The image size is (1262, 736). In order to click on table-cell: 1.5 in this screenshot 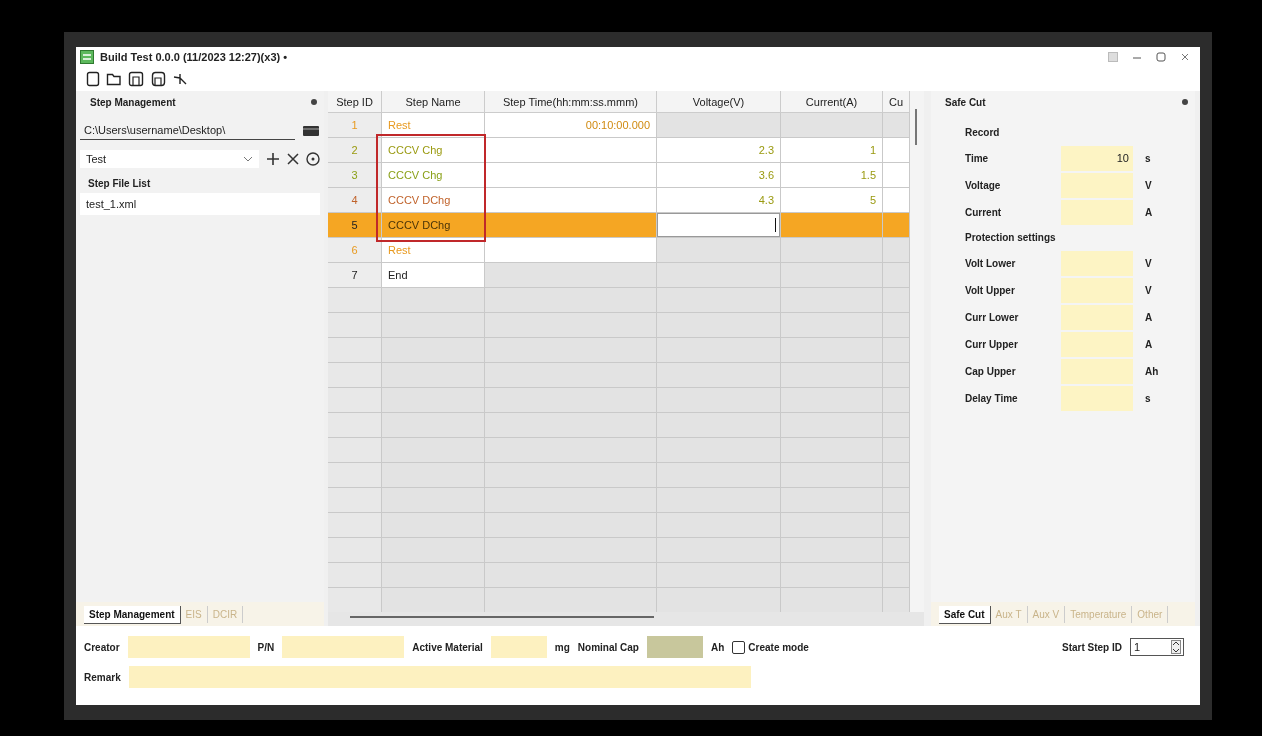, I will do `click(832, 175)`.